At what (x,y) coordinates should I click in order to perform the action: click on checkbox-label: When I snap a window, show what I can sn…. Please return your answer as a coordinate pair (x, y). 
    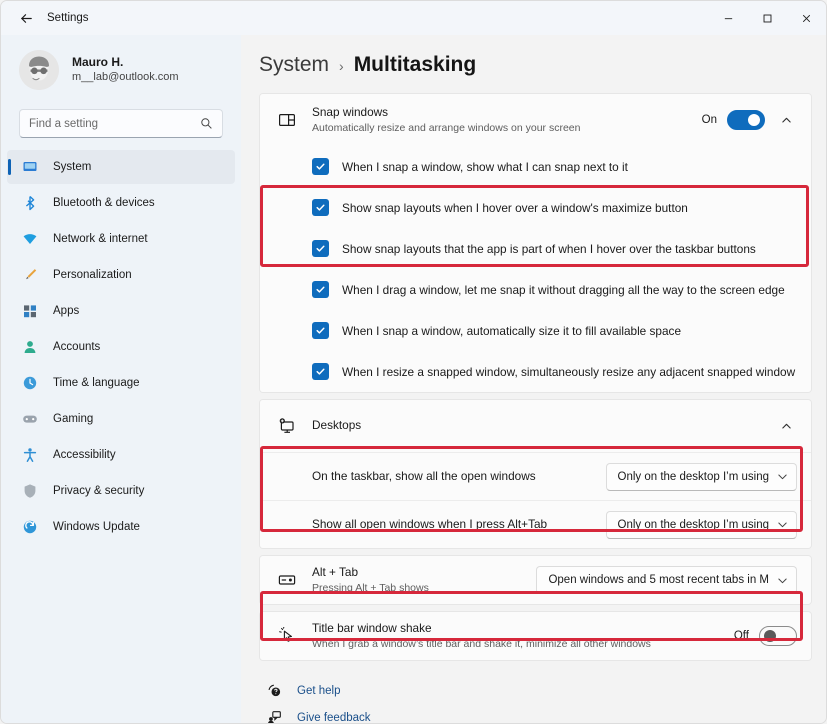
    Looking at the image, I should click on (485, 166).